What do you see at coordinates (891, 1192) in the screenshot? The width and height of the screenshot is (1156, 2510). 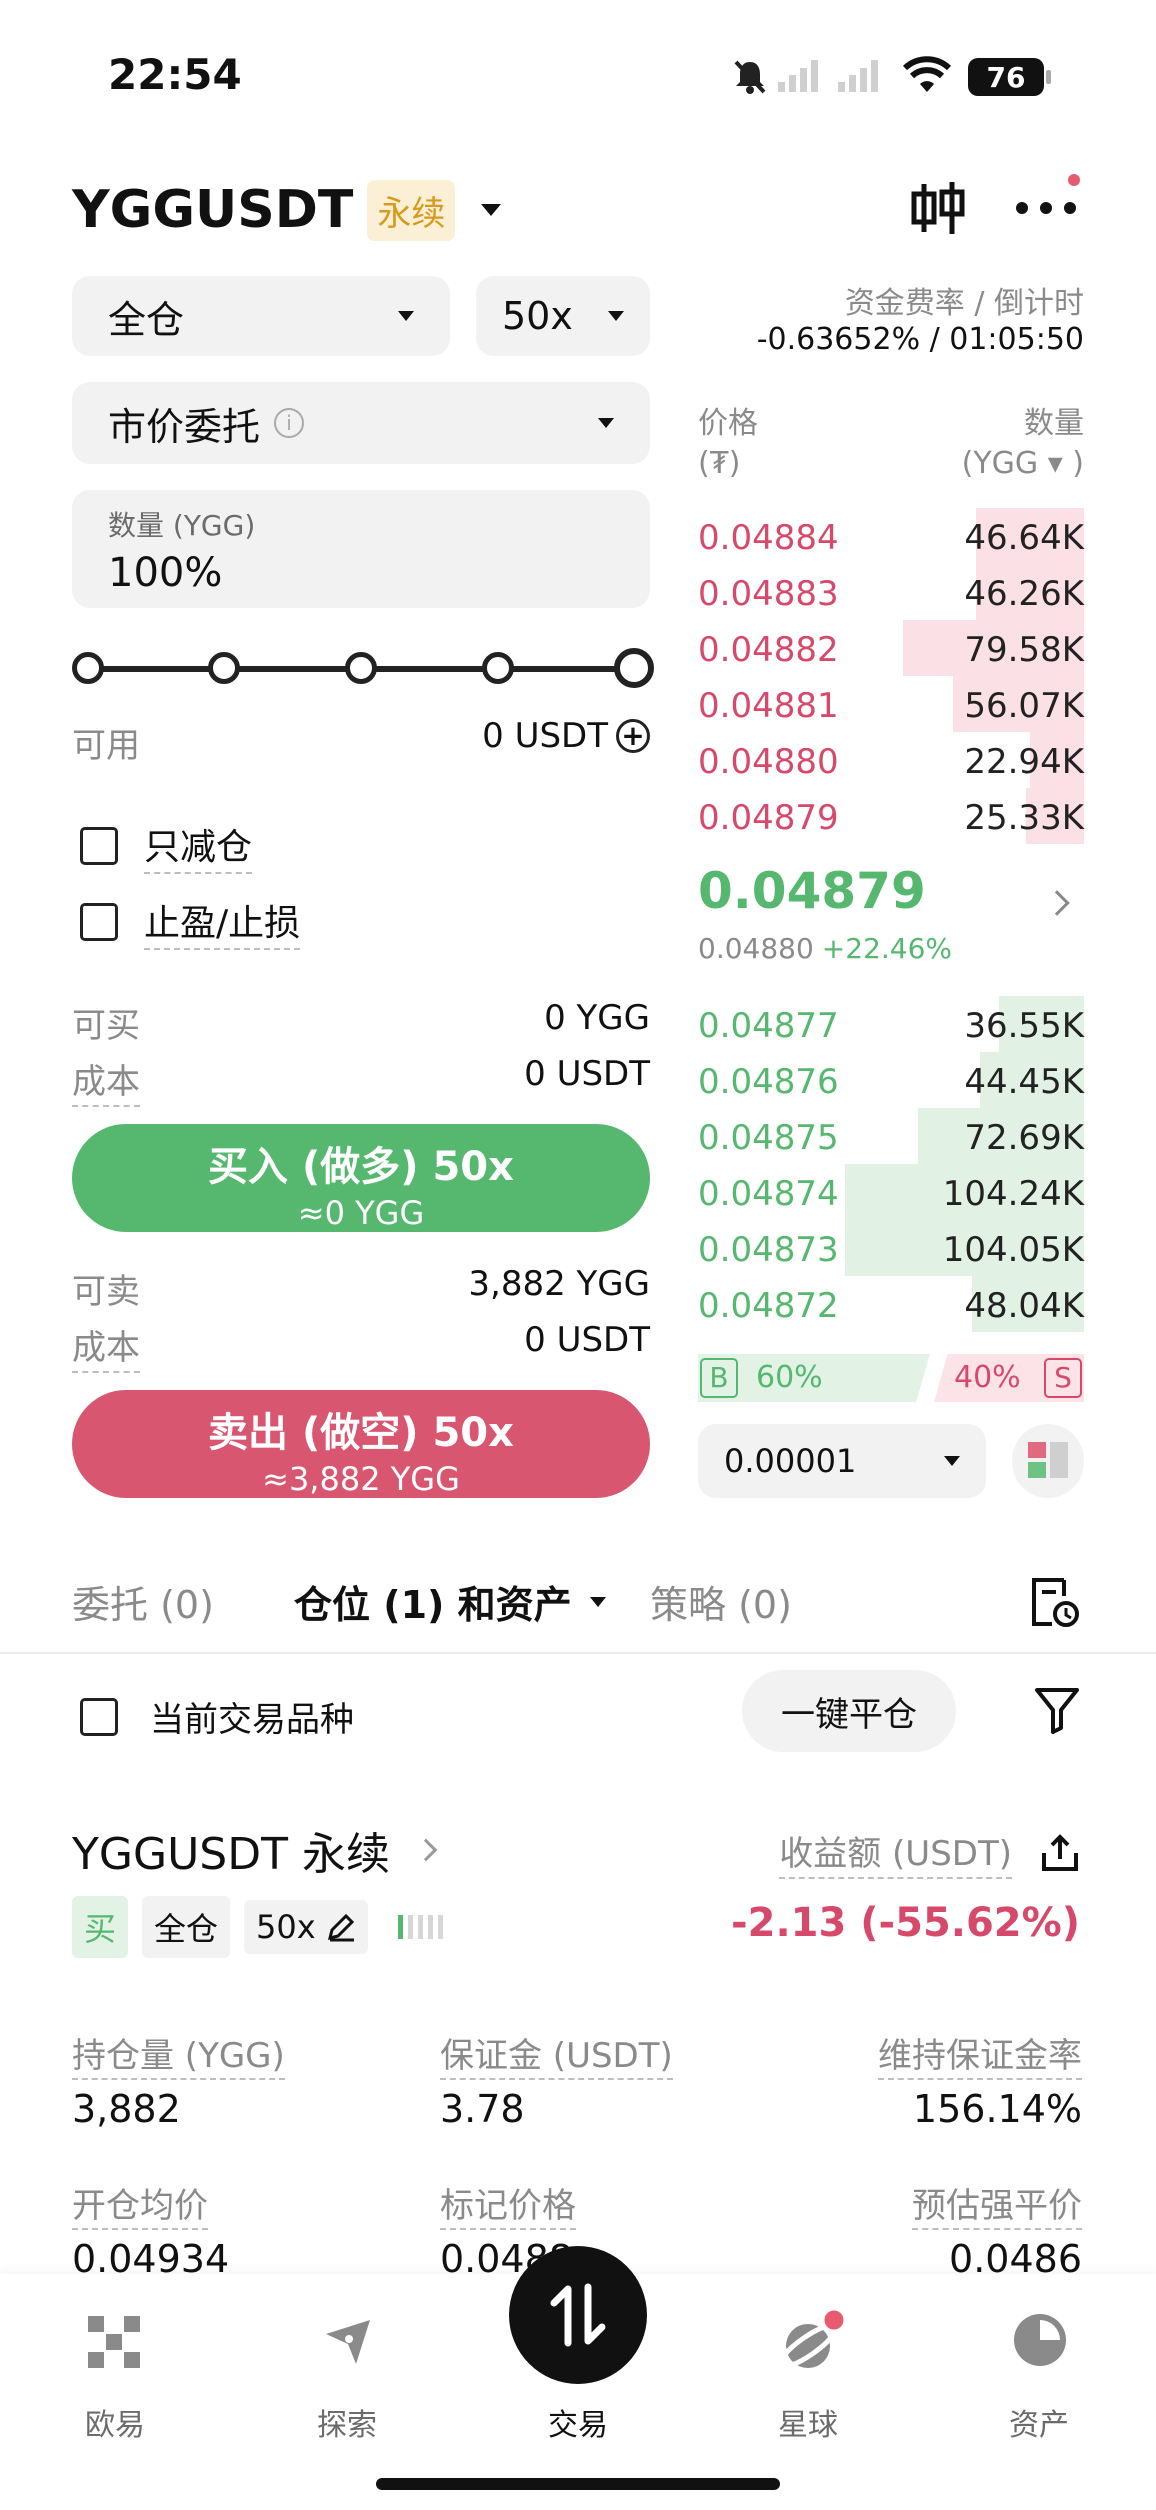 I see `bid-row: 0.04874 104.24K` at bounding box center [891, 1192].